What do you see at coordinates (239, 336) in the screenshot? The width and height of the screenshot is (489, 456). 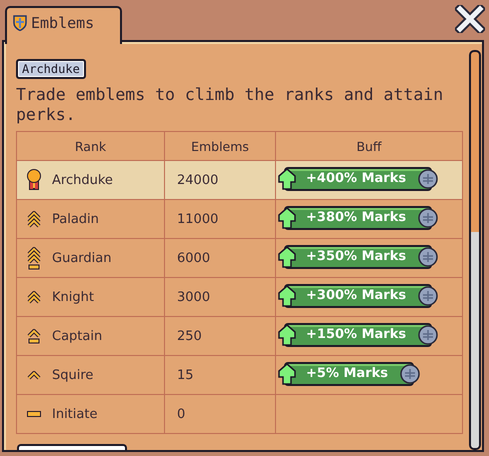 I see `rank-row: Captain 250 +150% Marks` at bounding box center [239, 336].